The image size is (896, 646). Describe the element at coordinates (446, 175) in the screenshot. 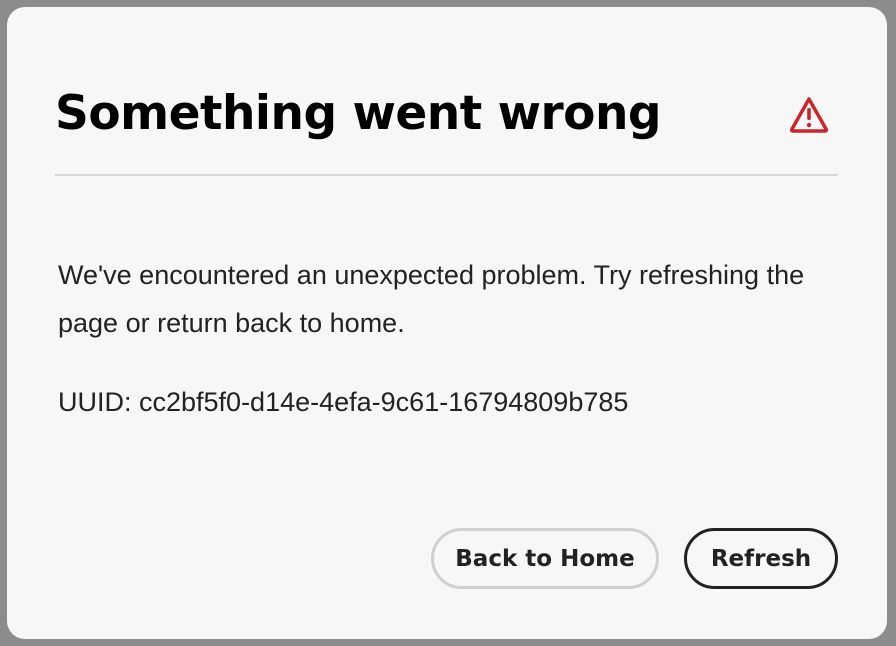

I see `title-divider` at that location.